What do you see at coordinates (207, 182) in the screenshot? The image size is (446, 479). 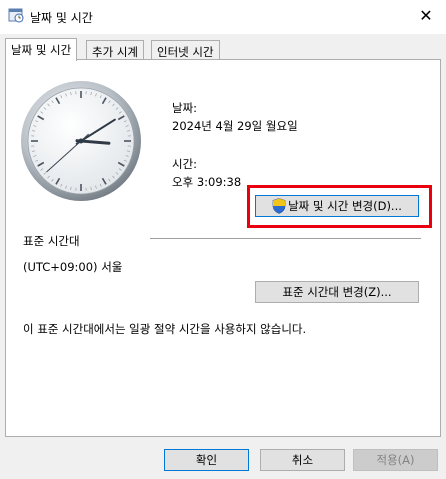 I see `time-value: 오후 3:09:38` at bounding box center [207, 182].